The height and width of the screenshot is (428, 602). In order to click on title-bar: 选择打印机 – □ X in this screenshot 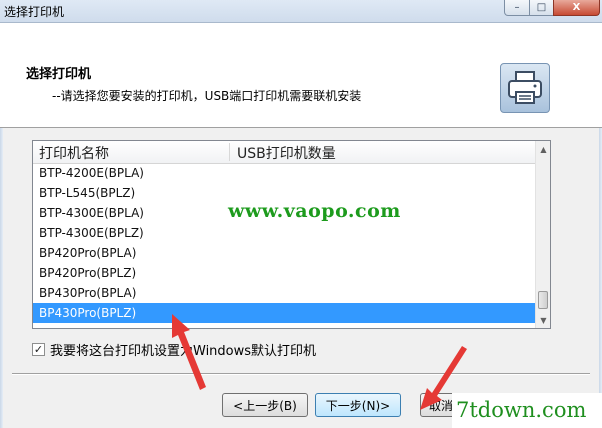, I will do `click(301, 11)`.